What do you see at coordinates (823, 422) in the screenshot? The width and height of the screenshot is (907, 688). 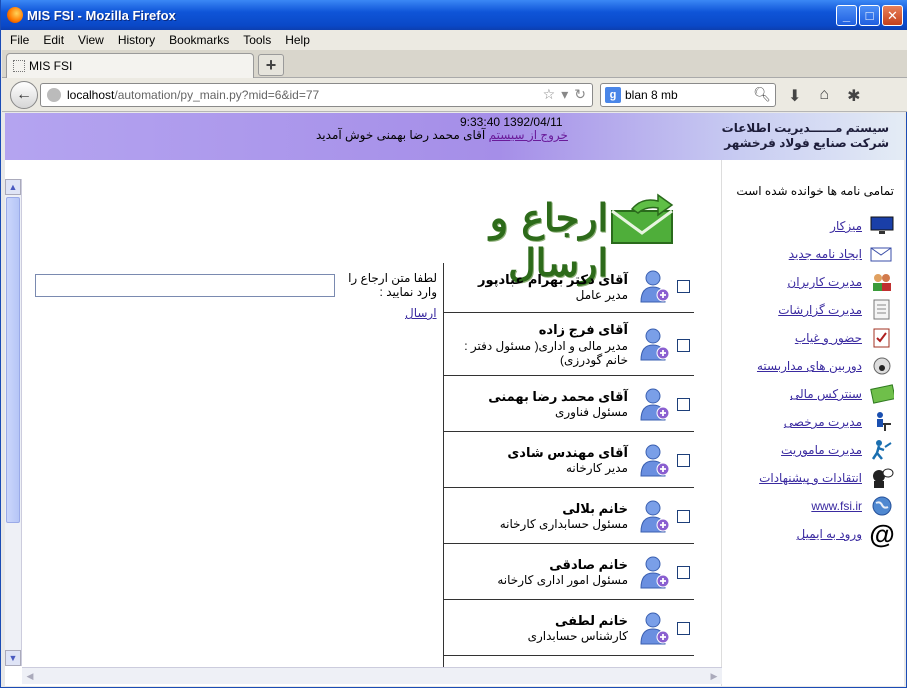 I see `sidebar-link: مدیرت مرخصی` at bounding box center [823, 422].